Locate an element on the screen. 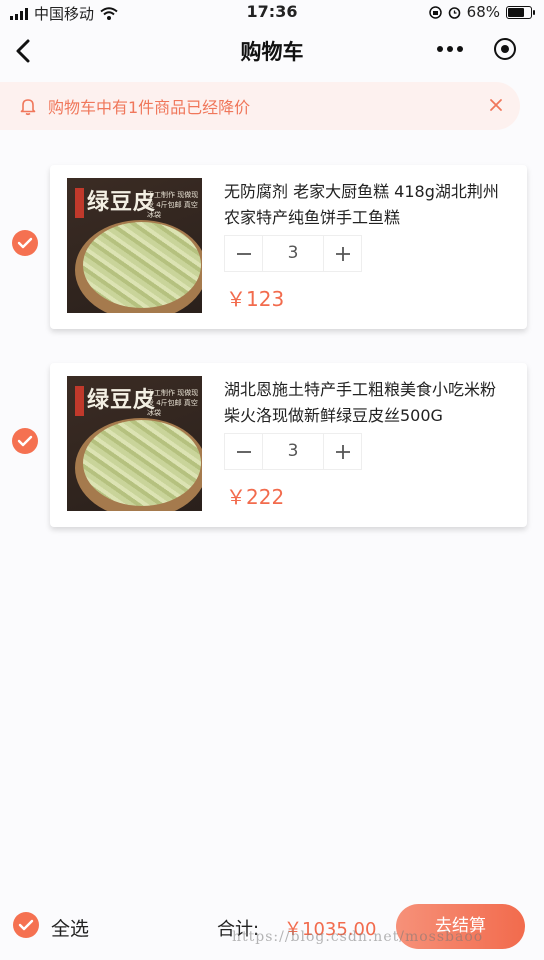 Image resolution: width=544 pixels, height=960 pixels. checkout-bar: 全选 合计: ￥1035.00 去结算 is located at coordinates (272, 928).